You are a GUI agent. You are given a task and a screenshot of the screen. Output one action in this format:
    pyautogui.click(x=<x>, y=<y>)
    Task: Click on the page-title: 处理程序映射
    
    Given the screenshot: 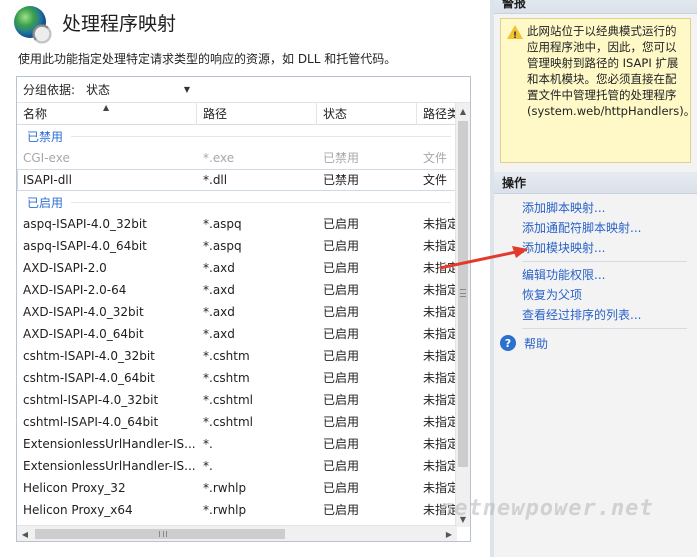 What is the action you would take?
    pyautogui.click(x=119, y=23)
    